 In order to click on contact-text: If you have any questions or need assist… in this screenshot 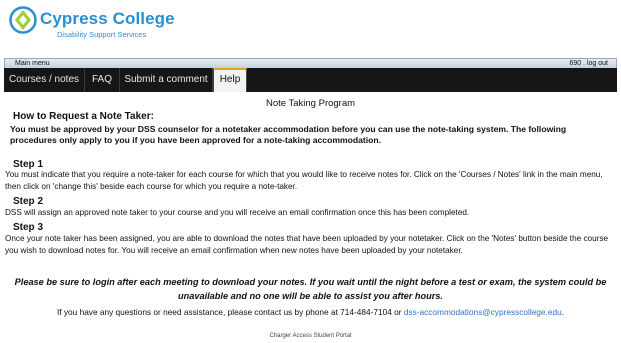, I will do `click(230, 312)`.